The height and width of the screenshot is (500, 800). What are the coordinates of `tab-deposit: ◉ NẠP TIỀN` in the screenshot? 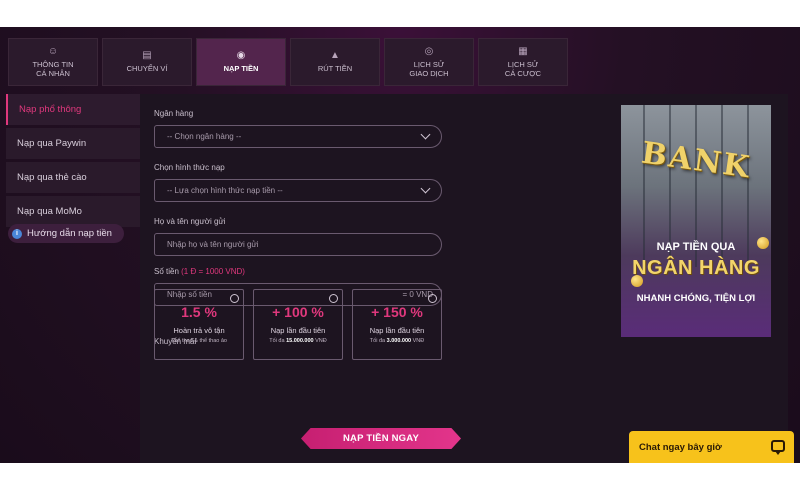 It's located at (241, 62).